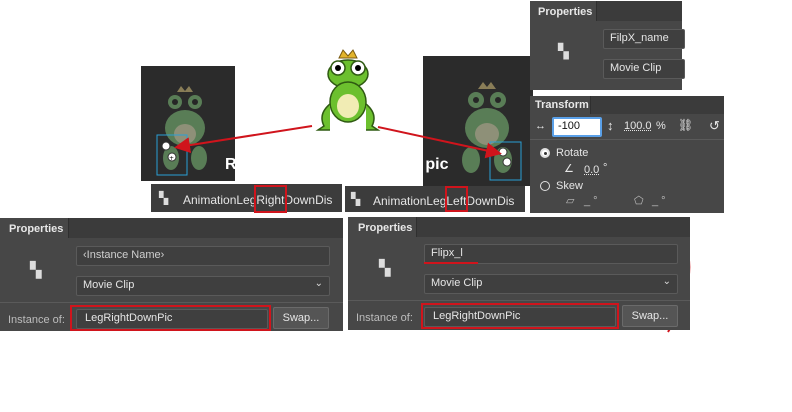 This screenshot has width=792, height=412. What do you see at coordinates (451, 263) in the screenshot?
I see `instance-name-underline` at bounding box center [451, 263].